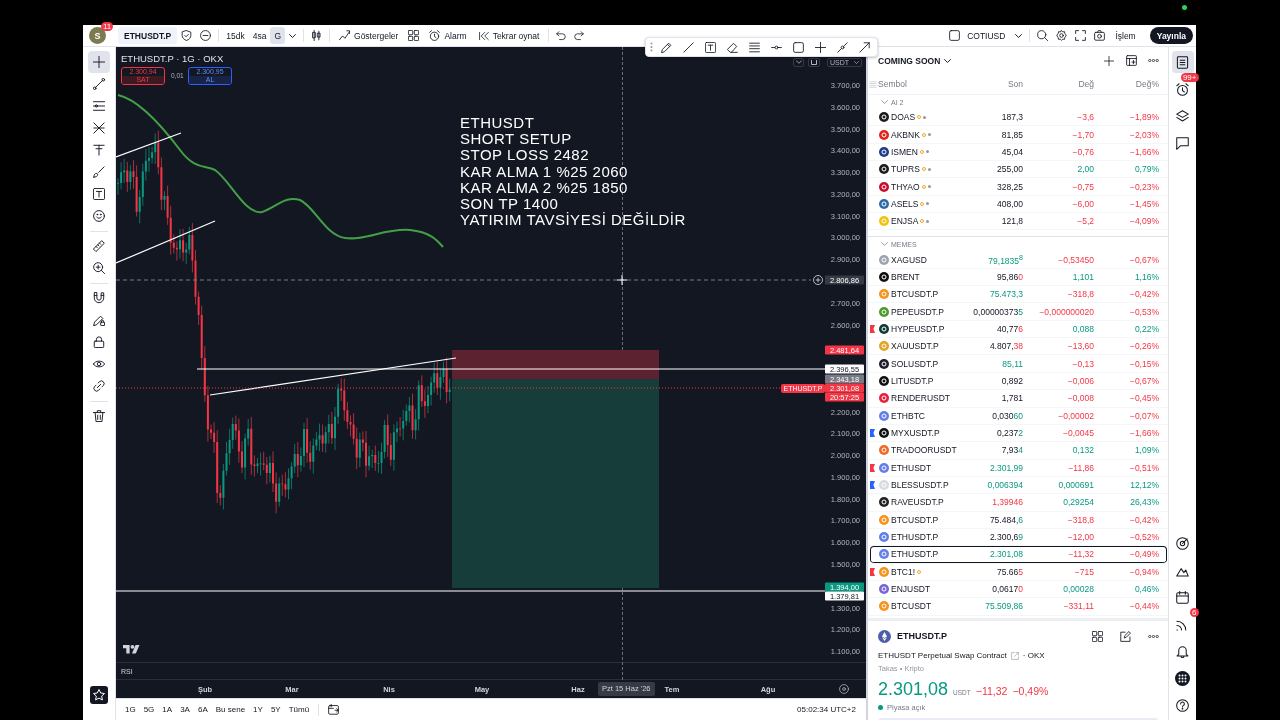 This screenshot has height=720, width=1280. What do you see at coordinates (561, 35) in the screenshot?
I see `undo-icon` at bounding box center [561, 35].